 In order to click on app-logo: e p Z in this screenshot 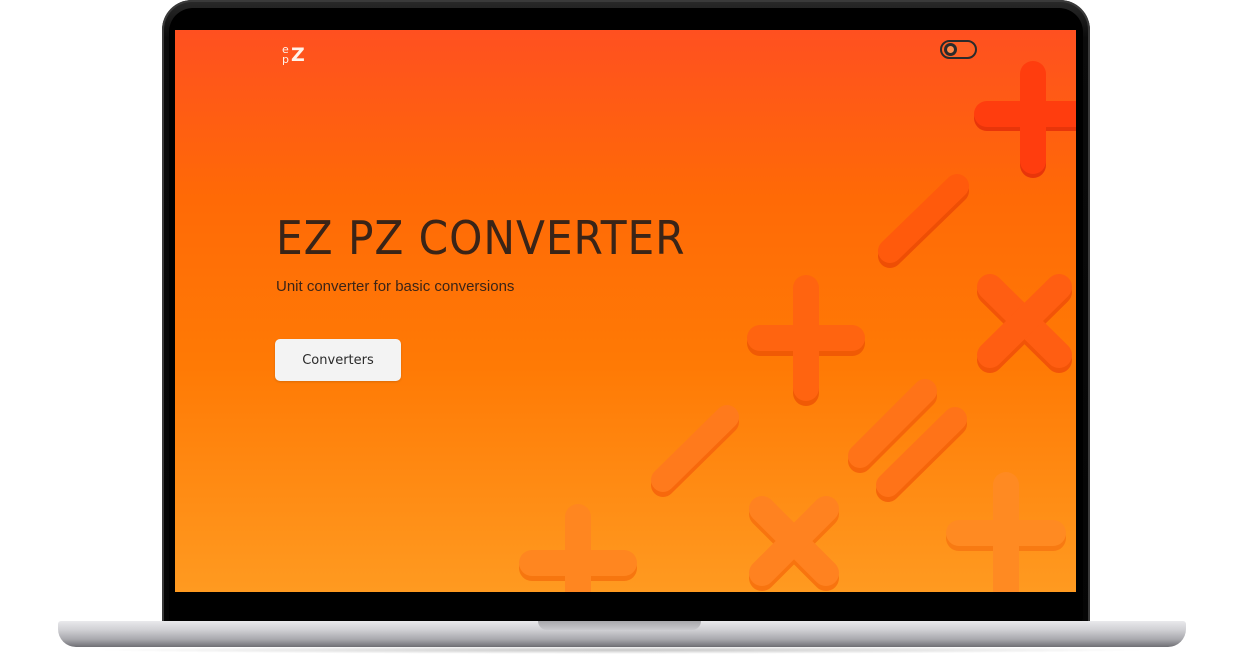, I will do `click(297, 57)`.